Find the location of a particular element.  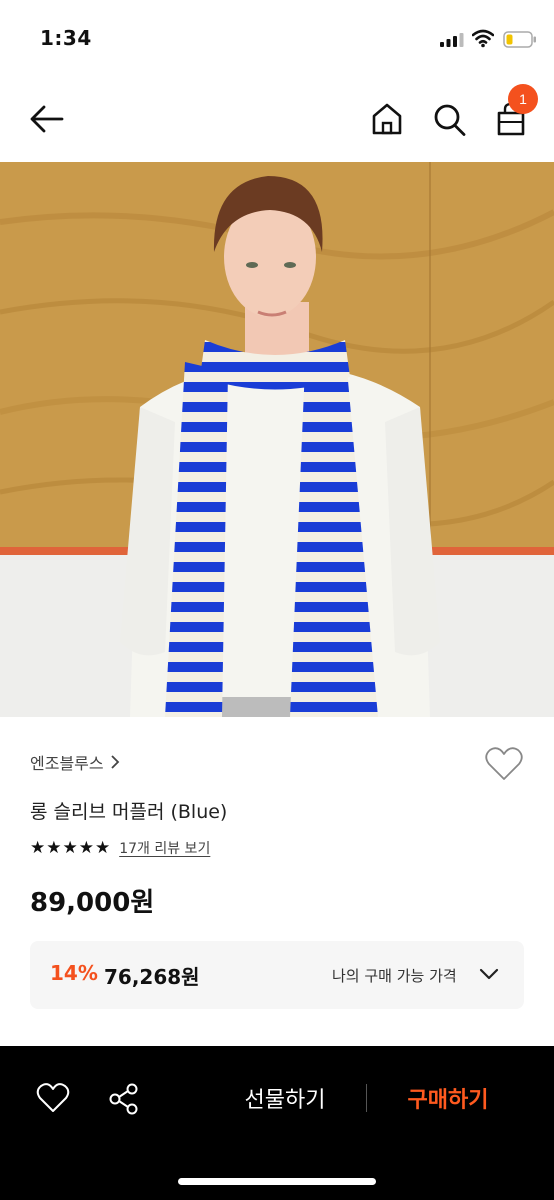

chevron-right-icon is located at coordinates (114, 762).